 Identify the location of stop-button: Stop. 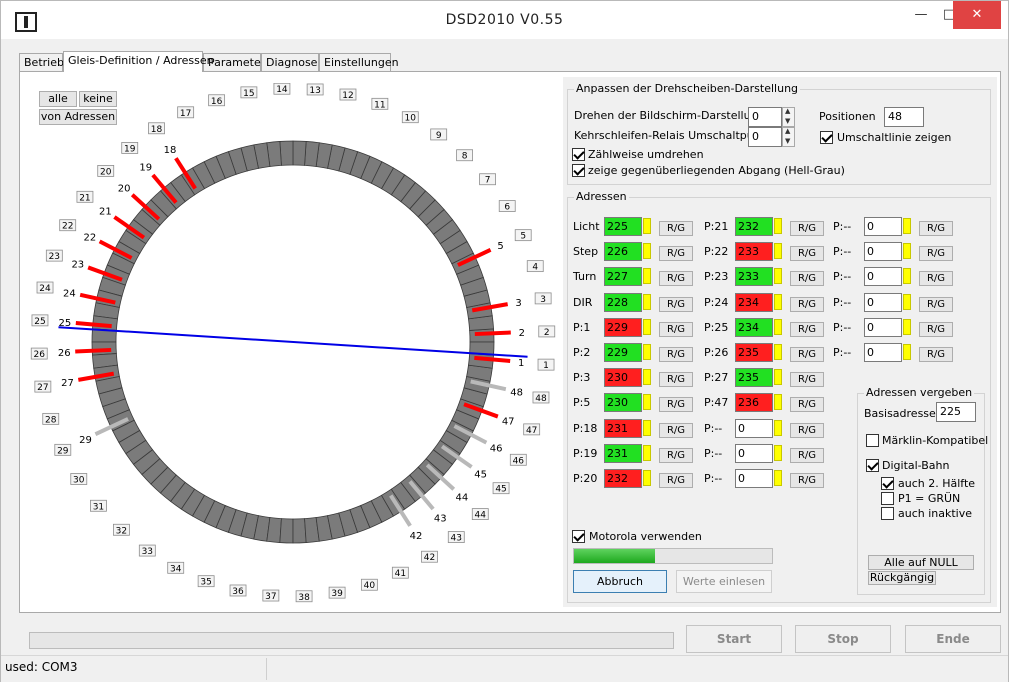
(843, 639).